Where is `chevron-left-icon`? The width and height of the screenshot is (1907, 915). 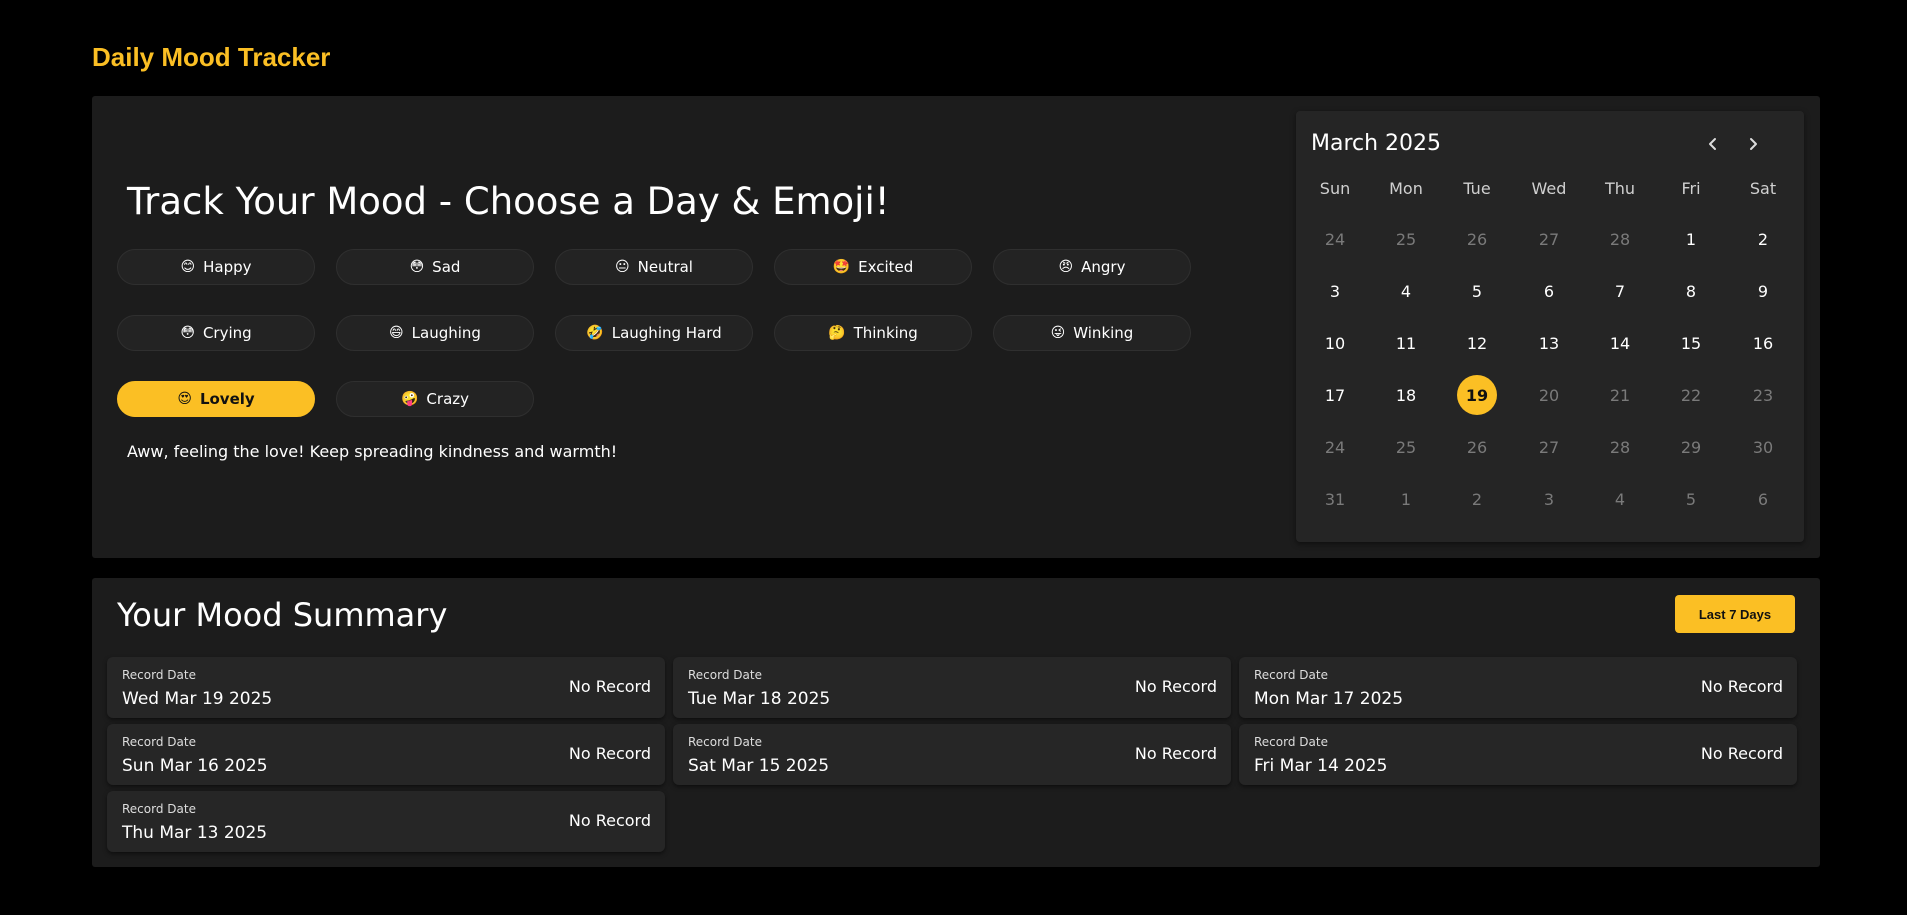 chevron-left-icon is located at coordinates (1712, 144).